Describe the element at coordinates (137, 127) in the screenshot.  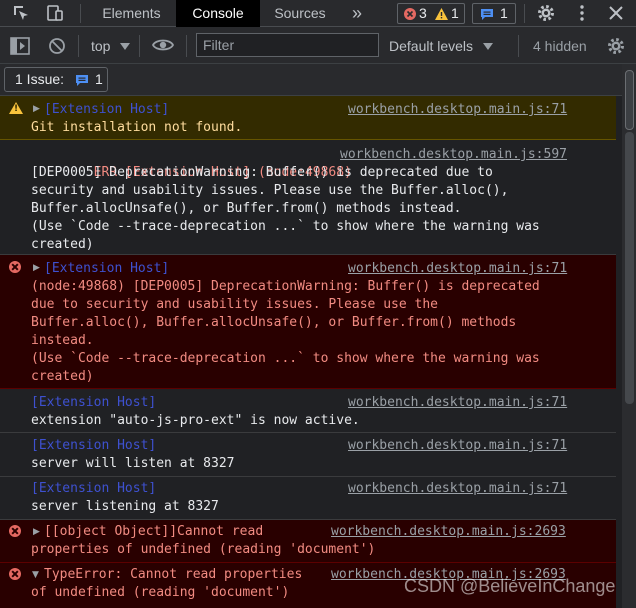
I see `log-message-line: Git installation not found.` at that location.